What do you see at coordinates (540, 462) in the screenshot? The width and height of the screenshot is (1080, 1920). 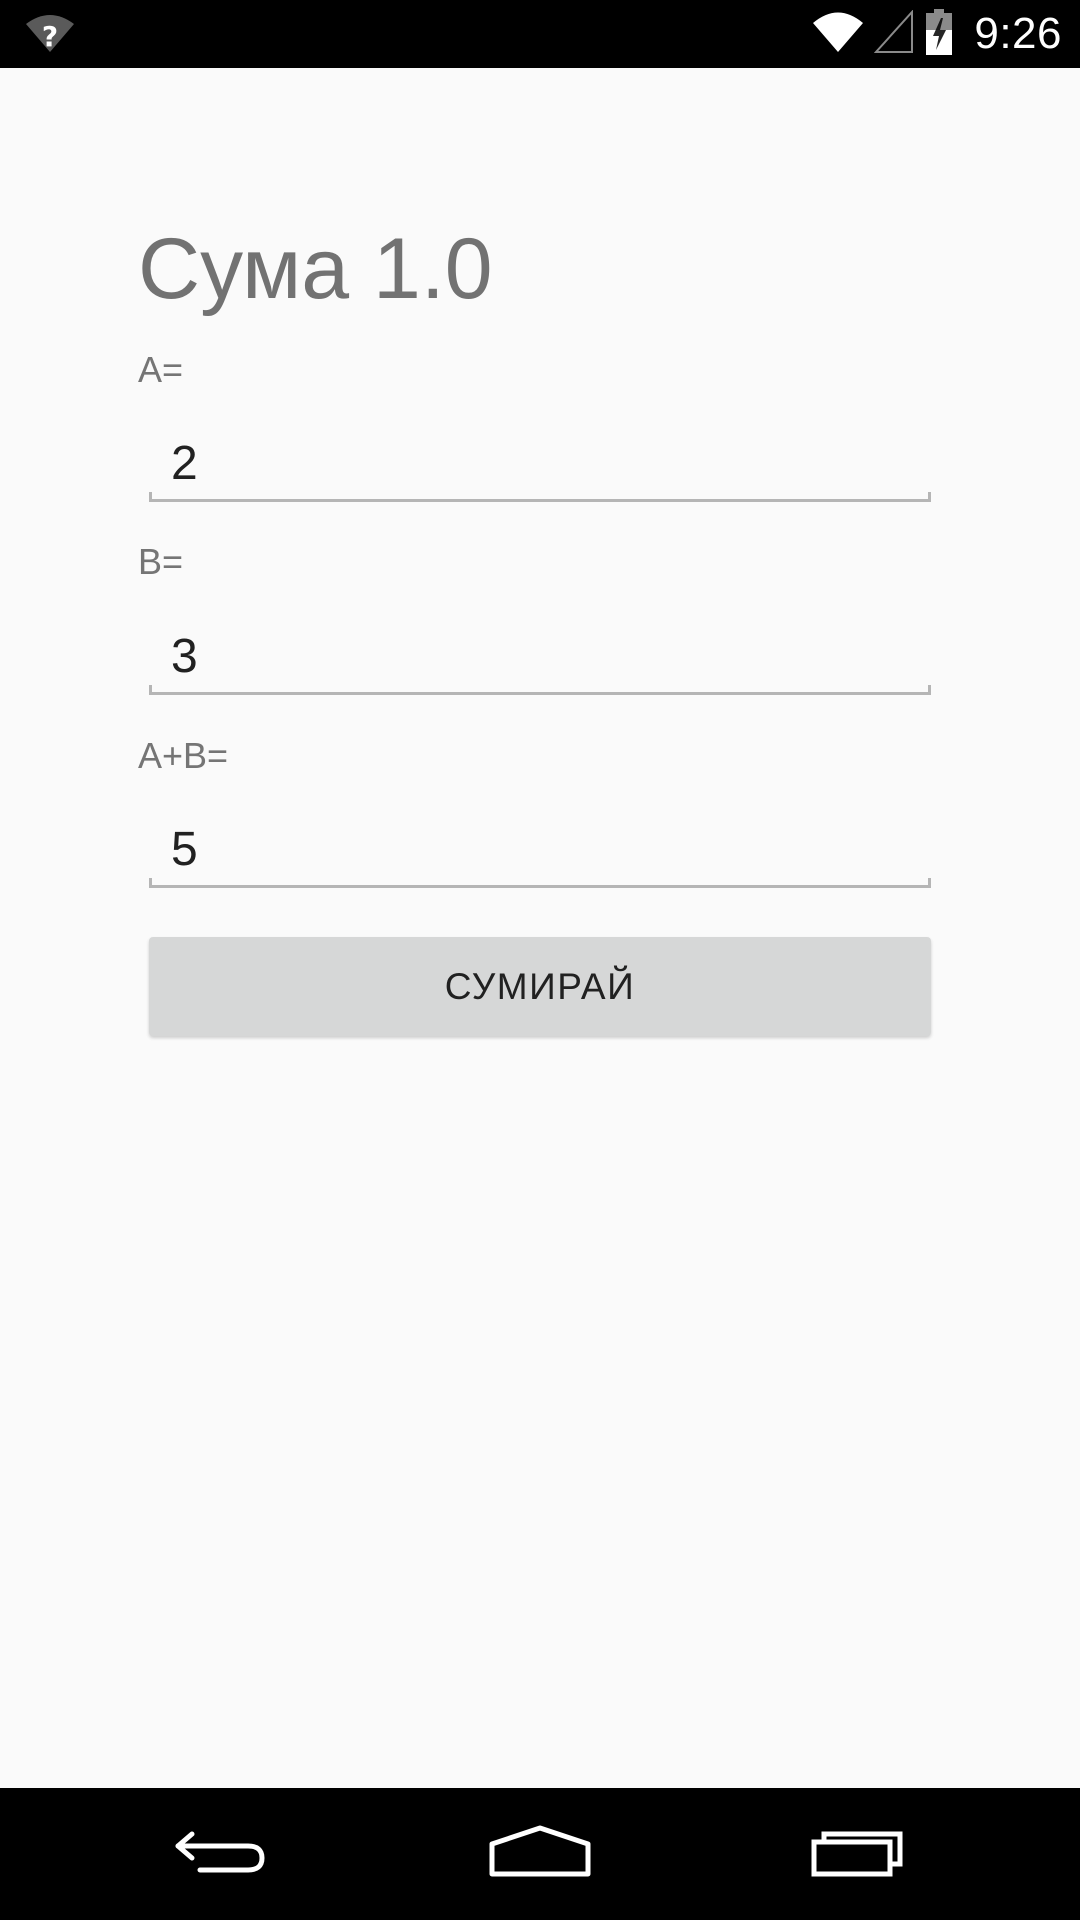 I see `a-input: 2` at bounding box center [540, 462].